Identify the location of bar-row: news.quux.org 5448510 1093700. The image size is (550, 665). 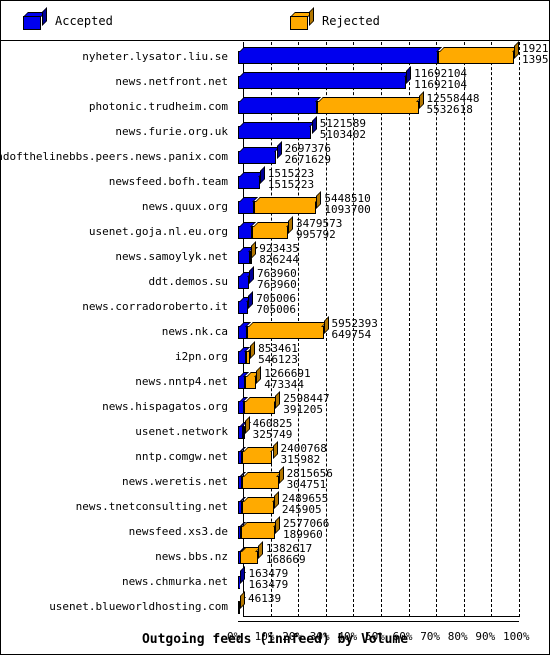
(275, 205).